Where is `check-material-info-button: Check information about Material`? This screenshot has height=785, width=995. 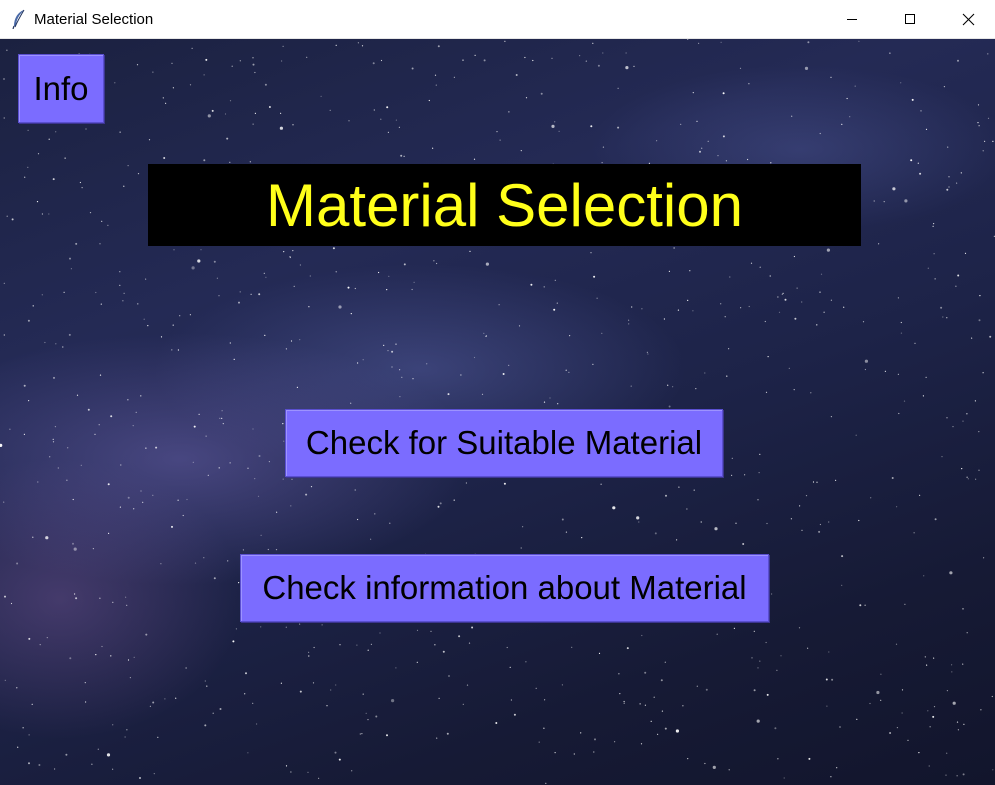
check-material-info-button: Check information about Material is located at coordinates (504, 588).